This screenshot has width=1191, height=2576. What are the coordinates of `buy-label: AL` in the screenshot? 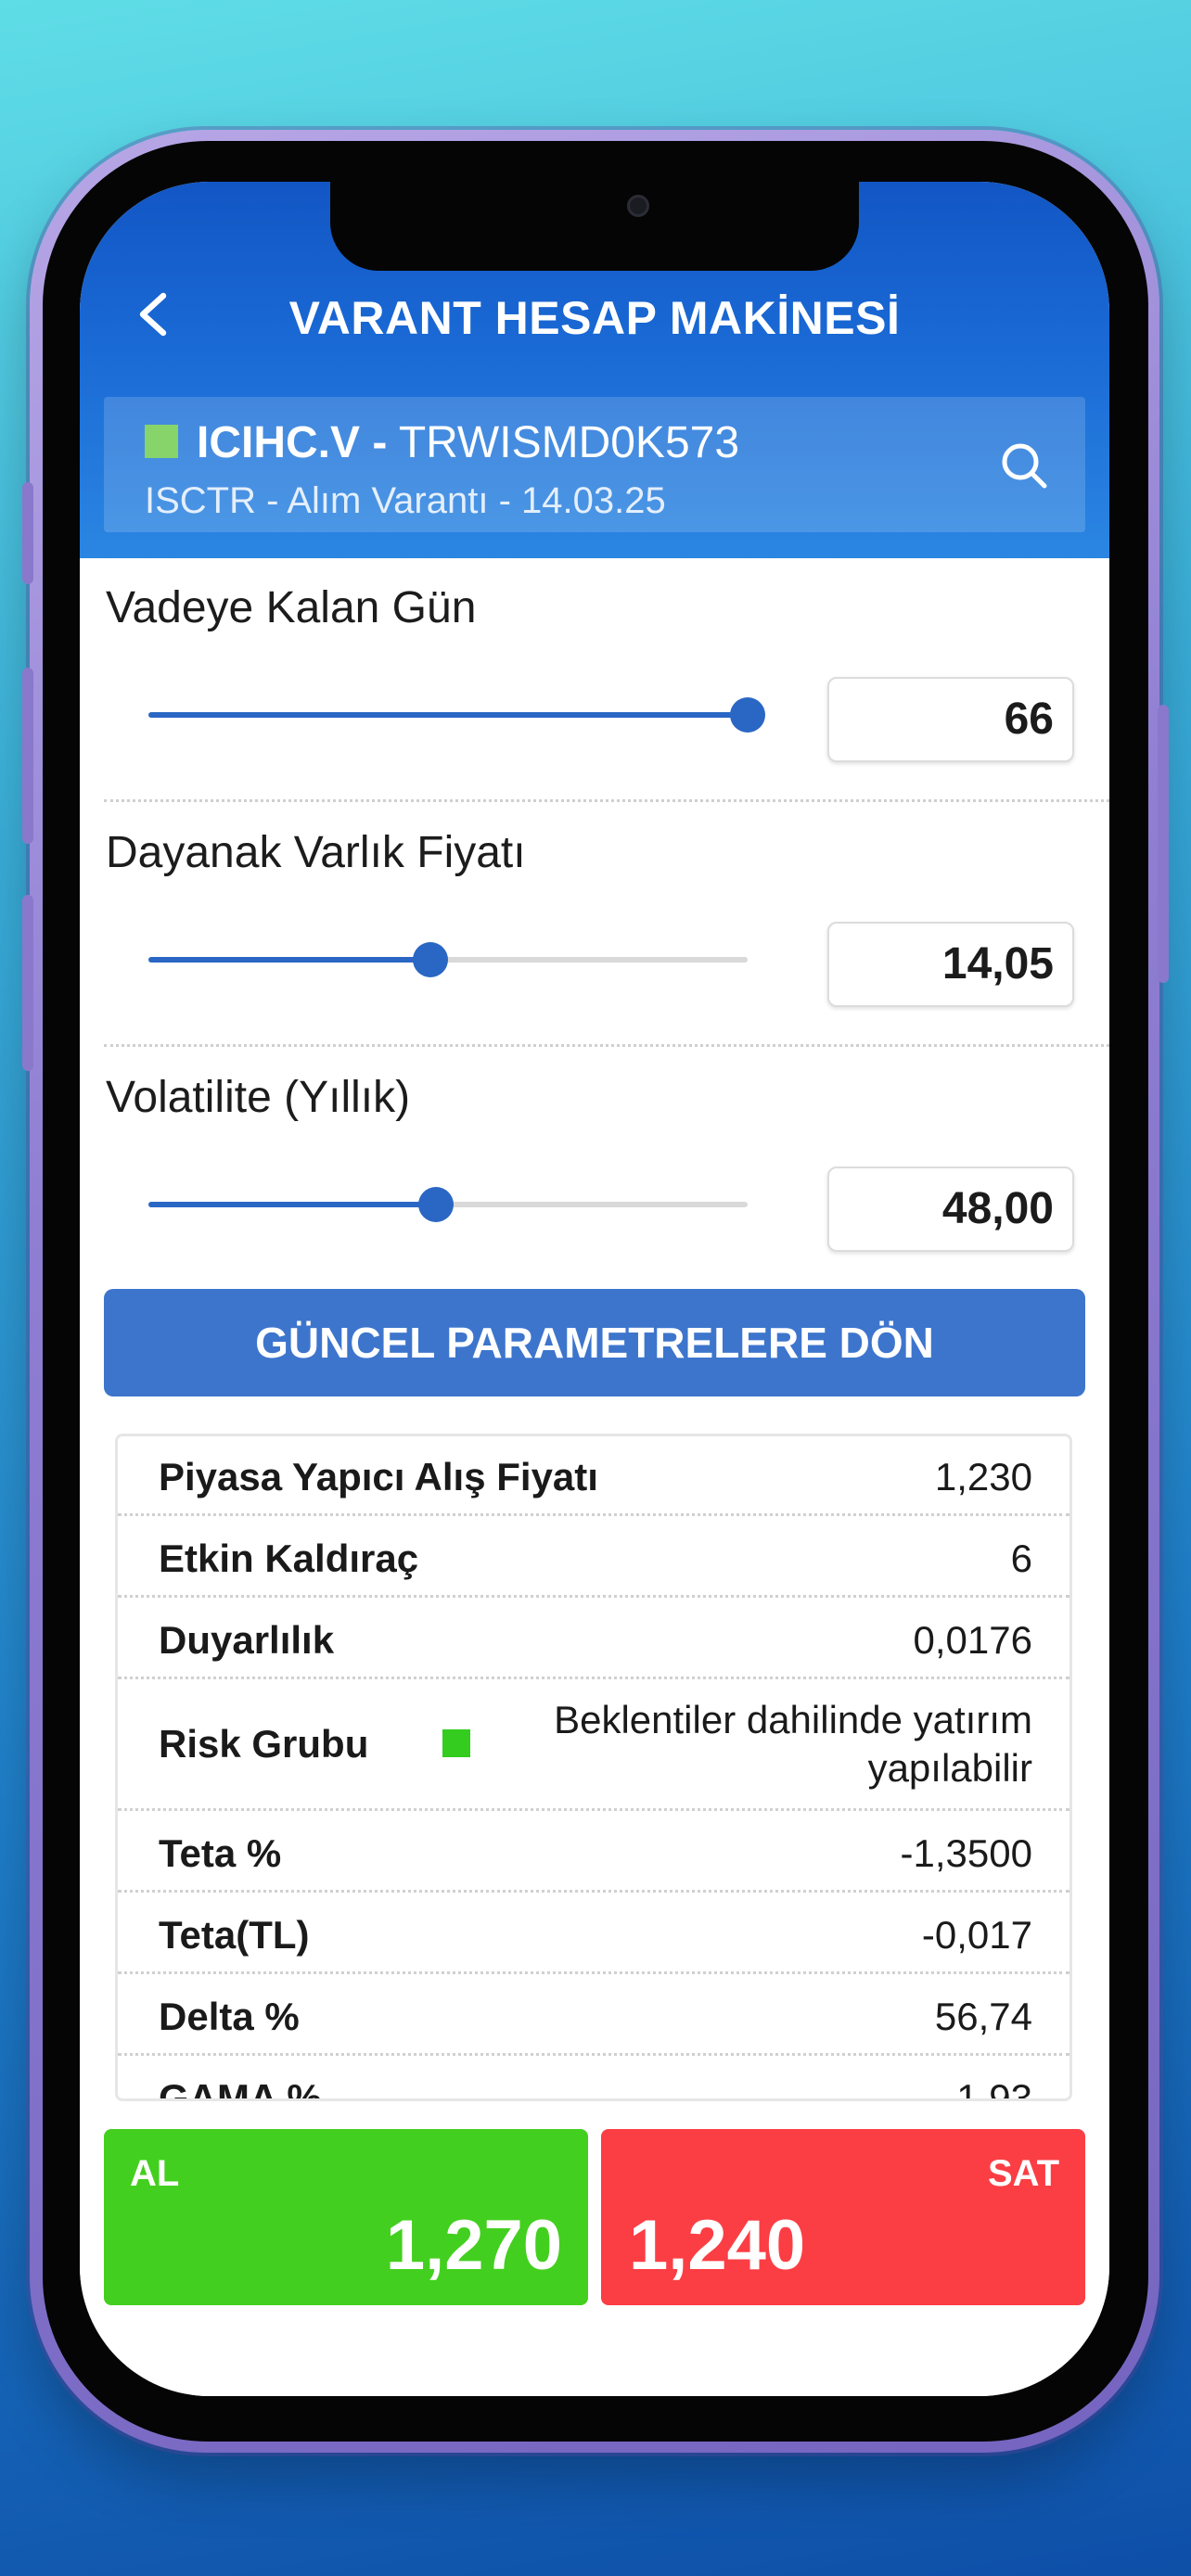 It's located at (155, 2173).